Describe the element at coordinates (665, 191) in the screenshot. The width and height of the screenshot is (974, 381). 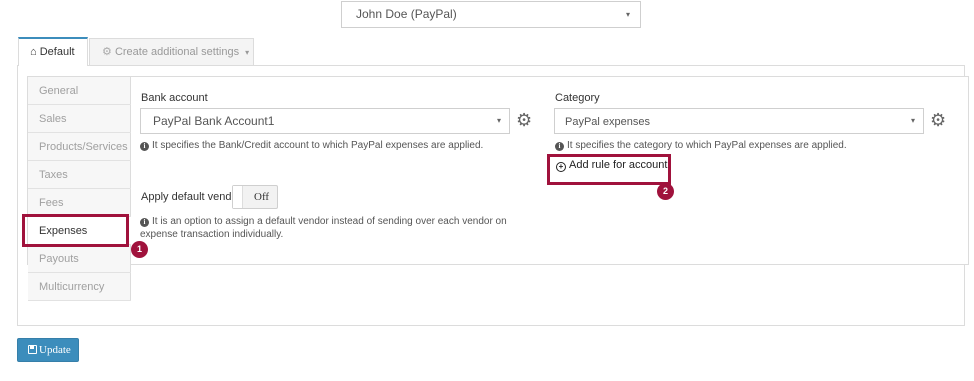
I see `step-badge-2: 2` at that location.